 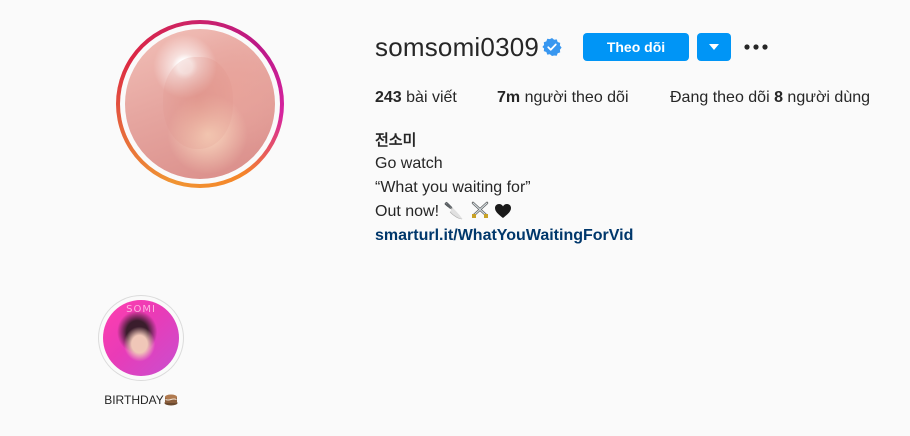 What do you see at coordinates (778, 97) in the screenshot?
I see `following-count: 8` at bounding box center [778, 97].